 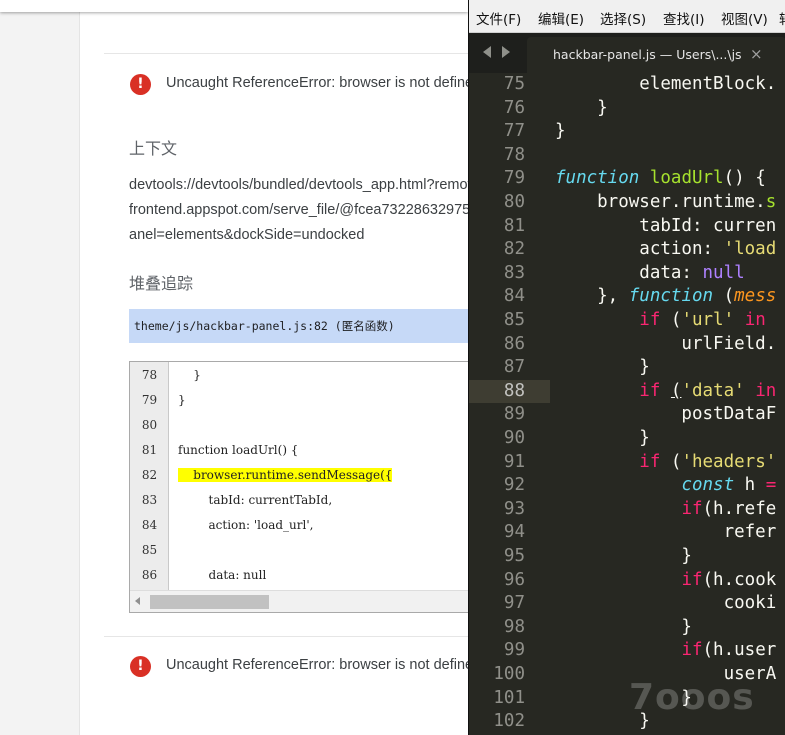 What do you see at coordinates (666, 202) in the screenshot?
I see `code-text: browser.runtime.s` at bounding box center [666, 202].